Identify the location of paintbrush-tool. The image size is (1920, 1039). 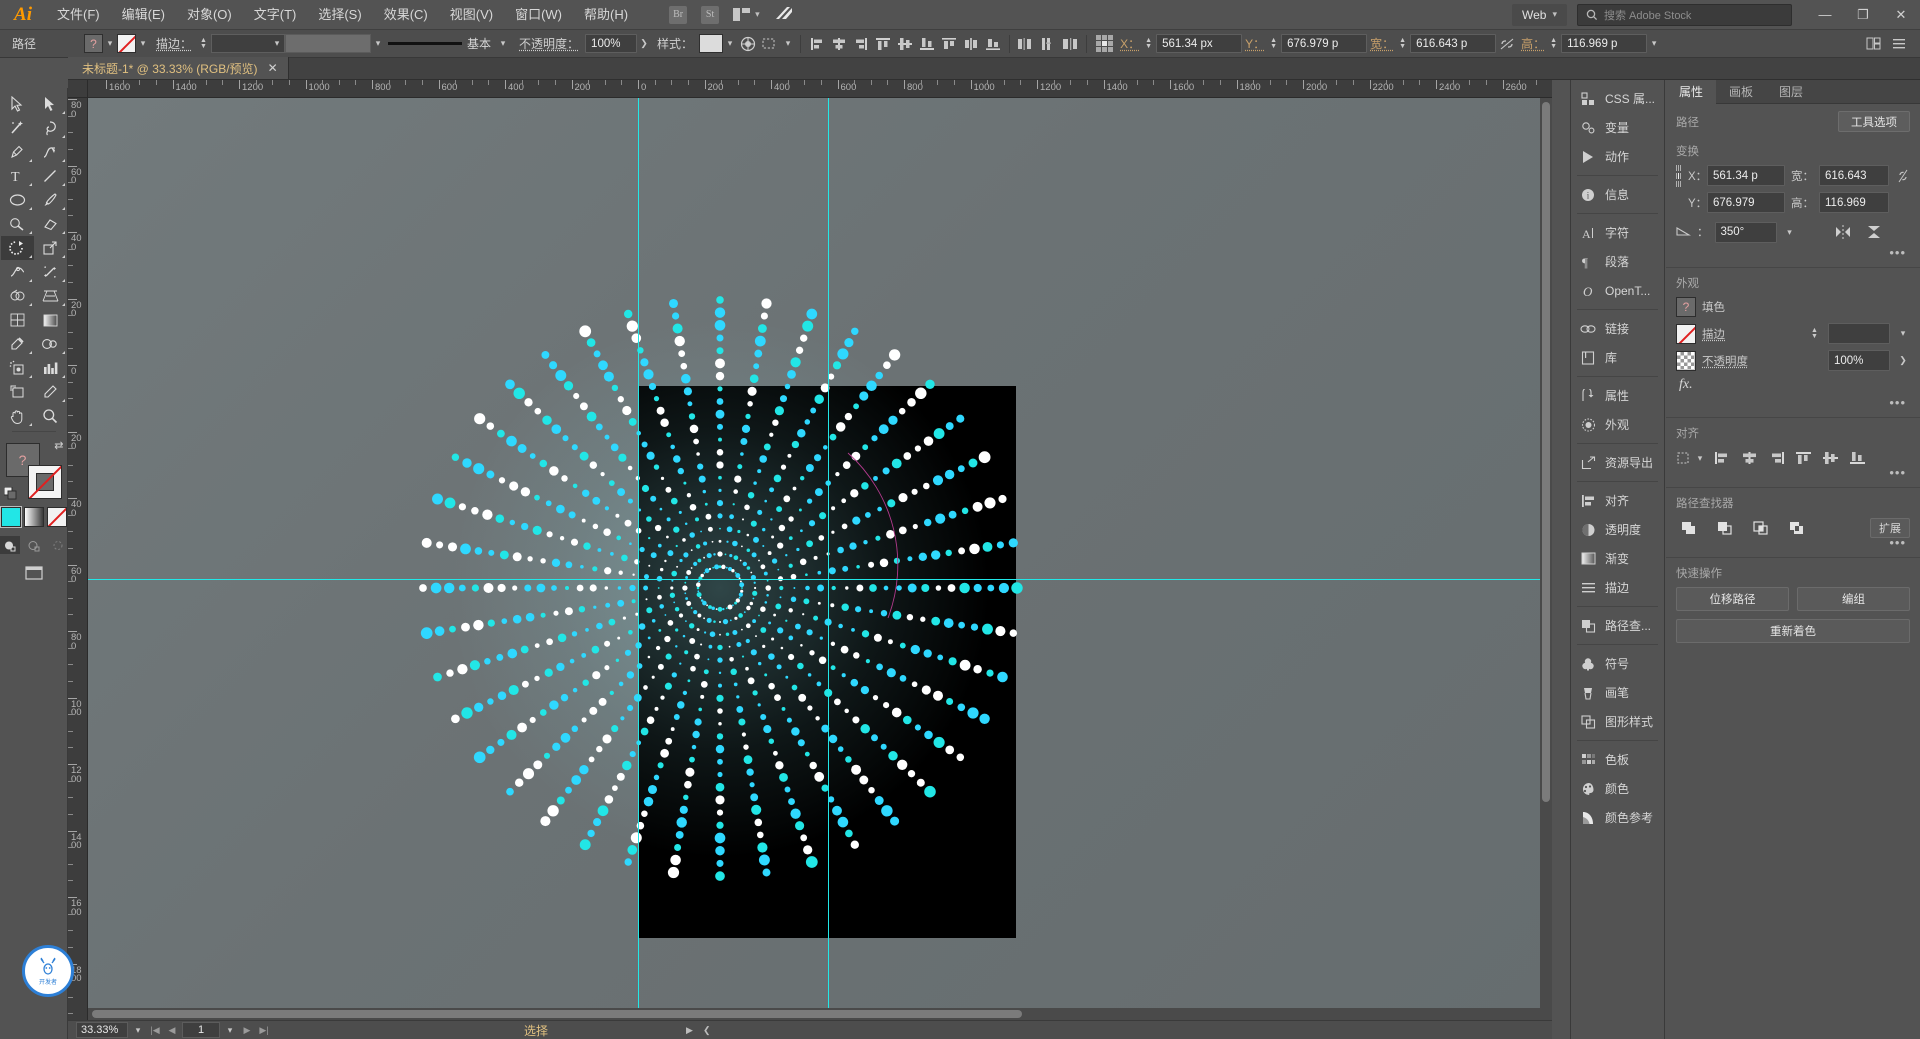
(50, 200).